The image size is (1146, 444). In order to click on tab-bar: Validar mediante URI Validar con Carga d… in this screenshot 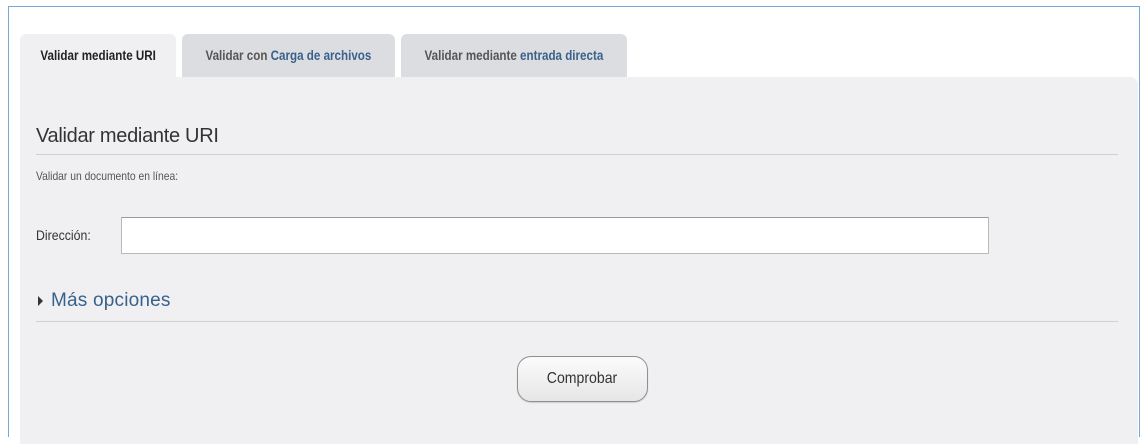, I will do `click(323, 55)`.